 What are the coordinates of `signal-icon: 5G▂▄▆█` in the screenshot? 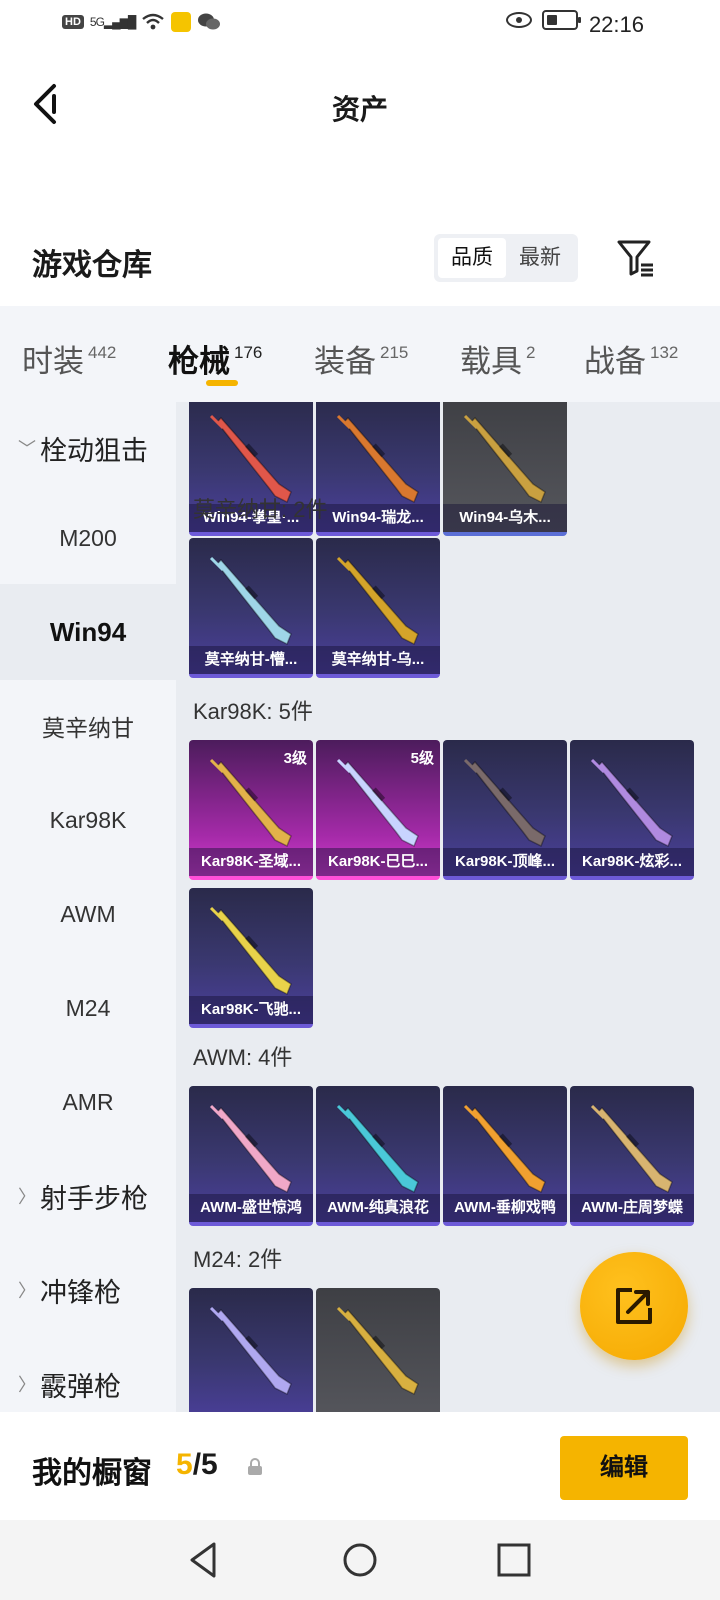 It's located at (112, 22).